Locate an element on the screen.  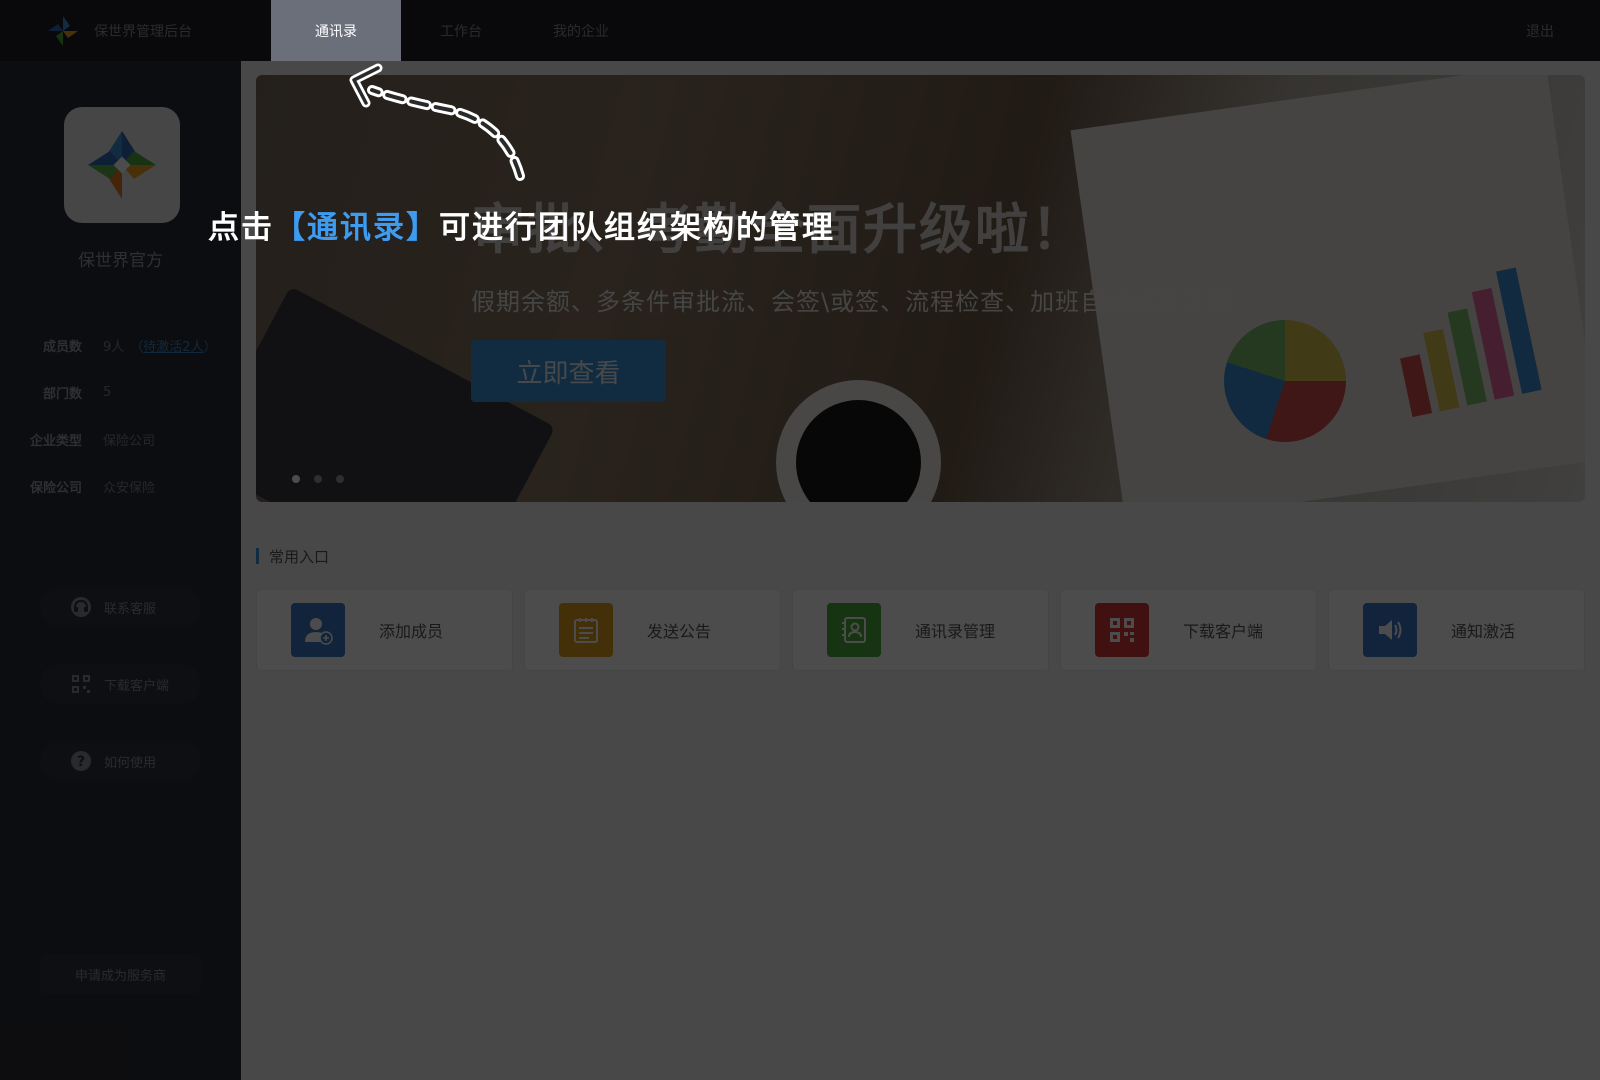
guide-arrow-icon is located at coordinates (437, 122).